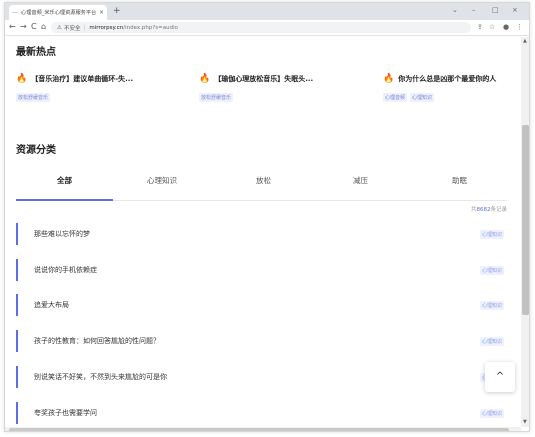  Describe the element at coordinates (515, 10) in the screenshot. I see `close-window-button: ×` at that location.